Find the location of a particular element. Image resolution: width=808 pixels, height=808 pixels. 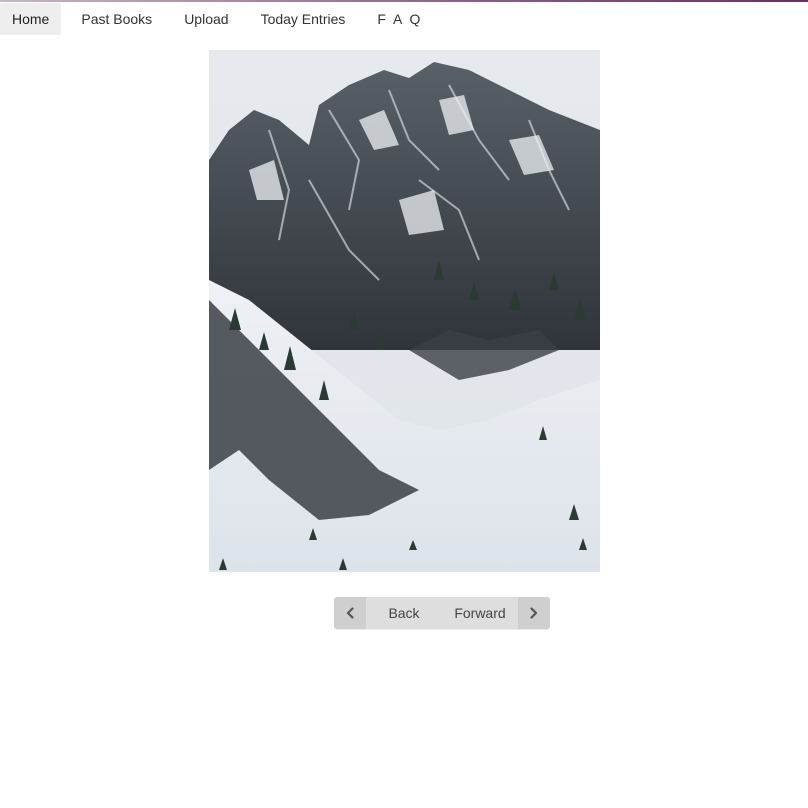

back-button: Back is located at coordinates (404, 613).